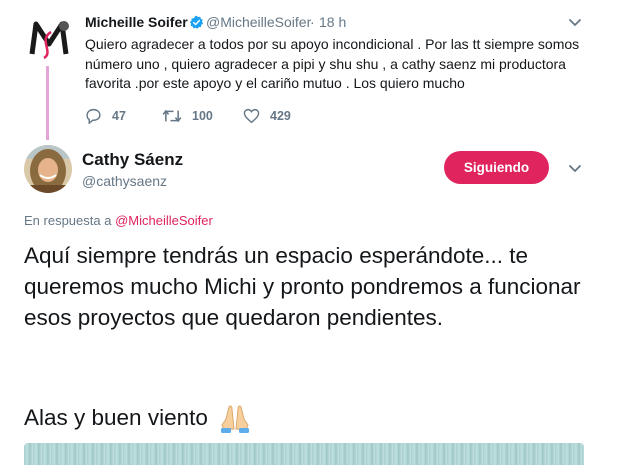 This screenshot has height=465, width=620. I want to click on retweet-count: 100, so click(202, 116).